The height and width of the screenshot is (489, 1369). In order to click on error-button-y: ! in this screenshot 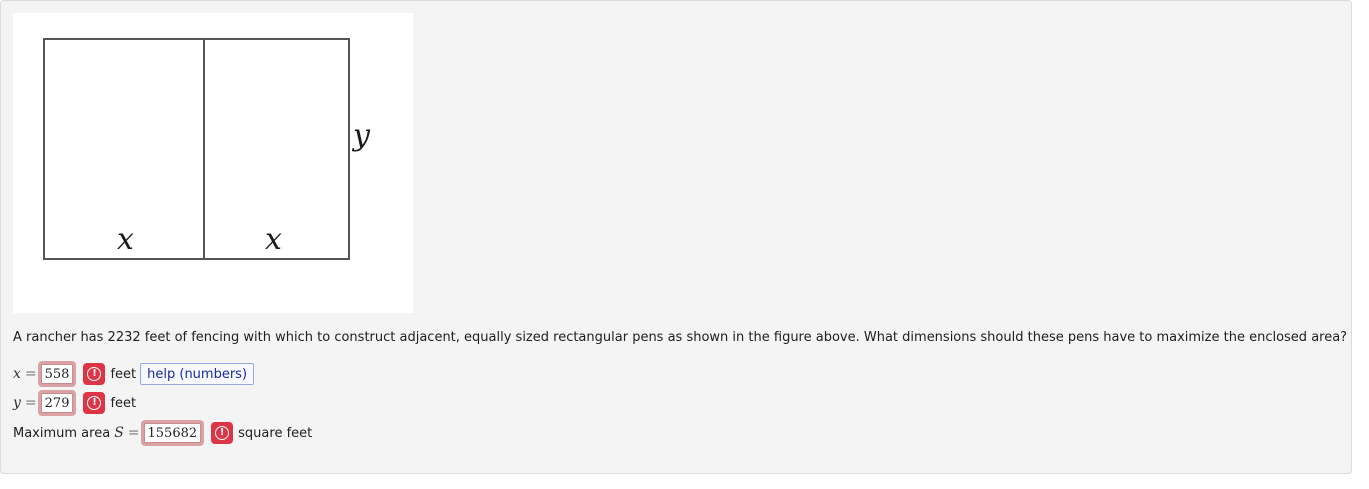, I will do `click(94, 403)`.